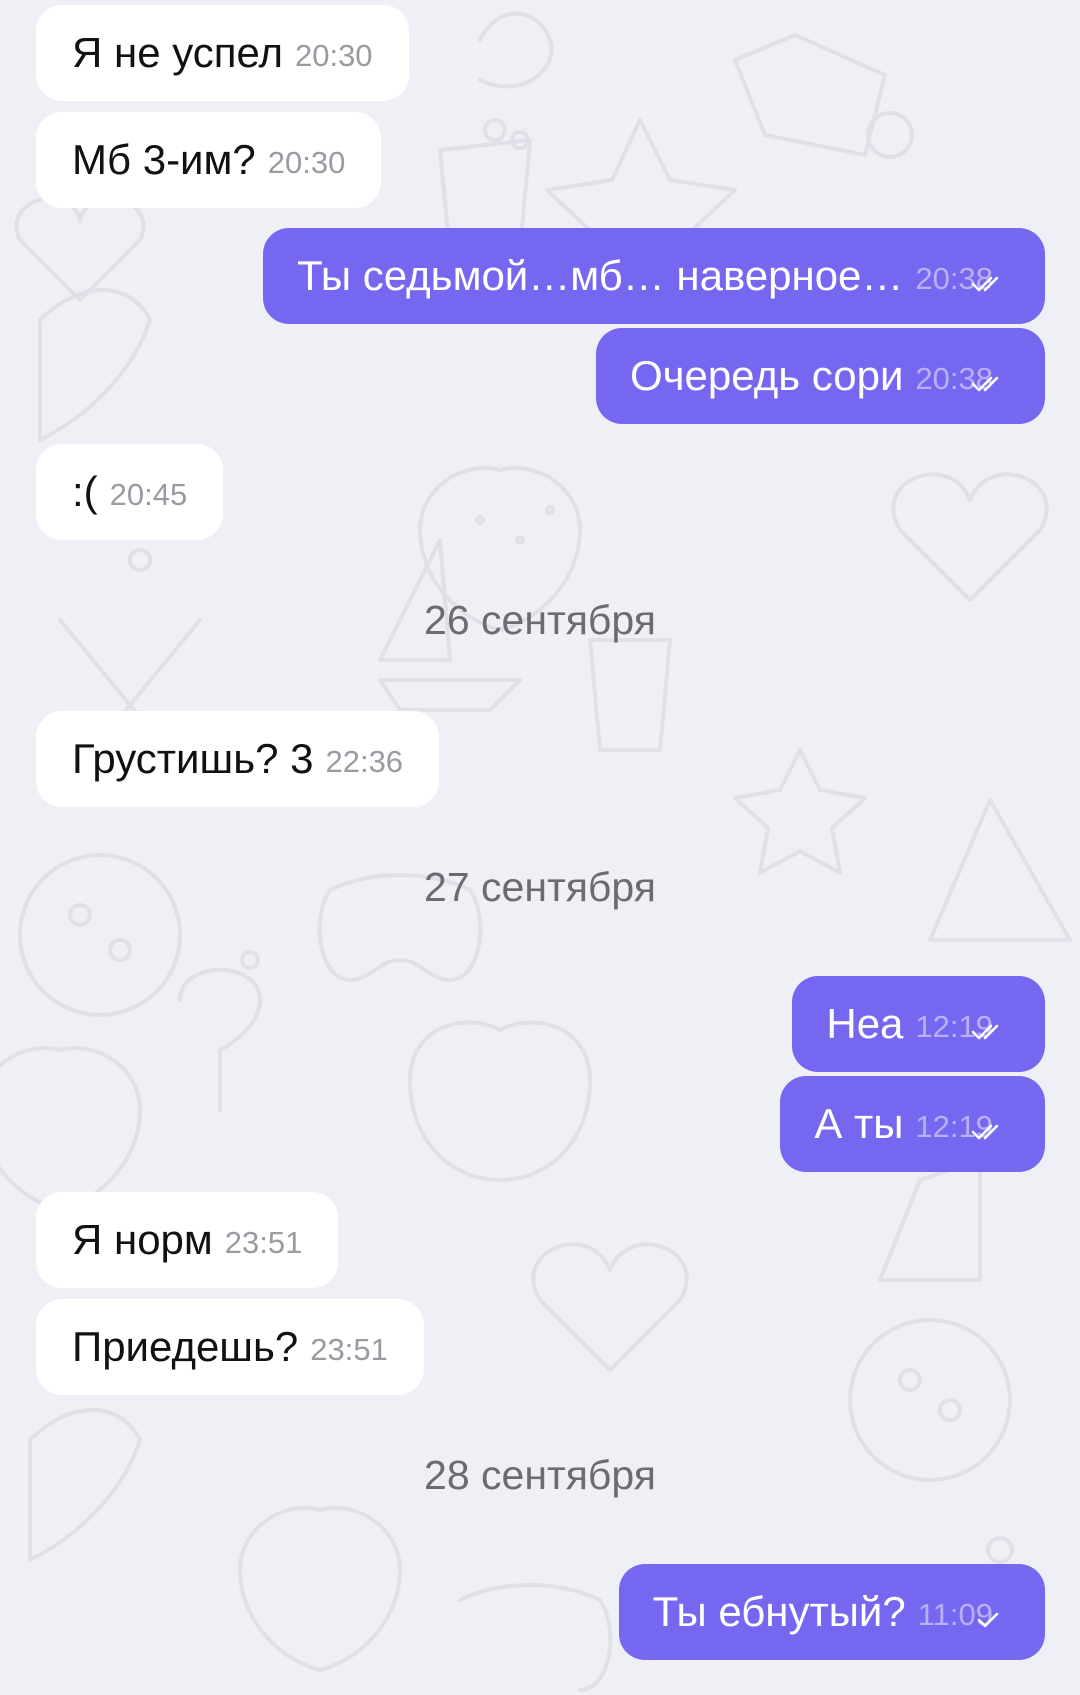 The height and width of the screenshot is (1695, 1080). I want to click on single-check-icon, so click(988, 1620).